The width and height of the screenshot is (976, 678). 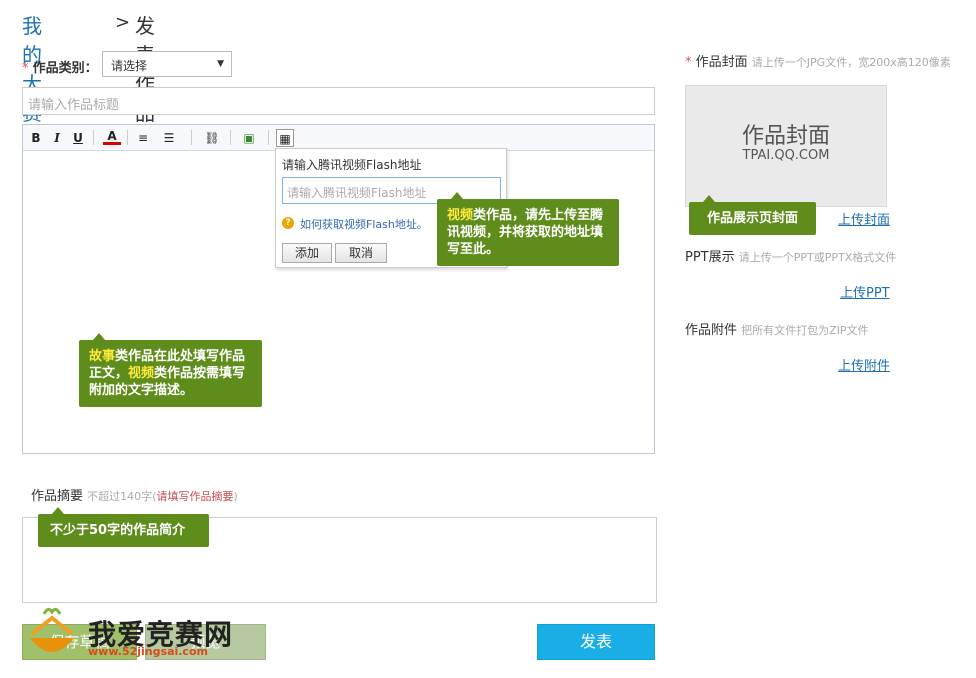 I want to click on publish-button: 发表, so click(x=596, y=642).